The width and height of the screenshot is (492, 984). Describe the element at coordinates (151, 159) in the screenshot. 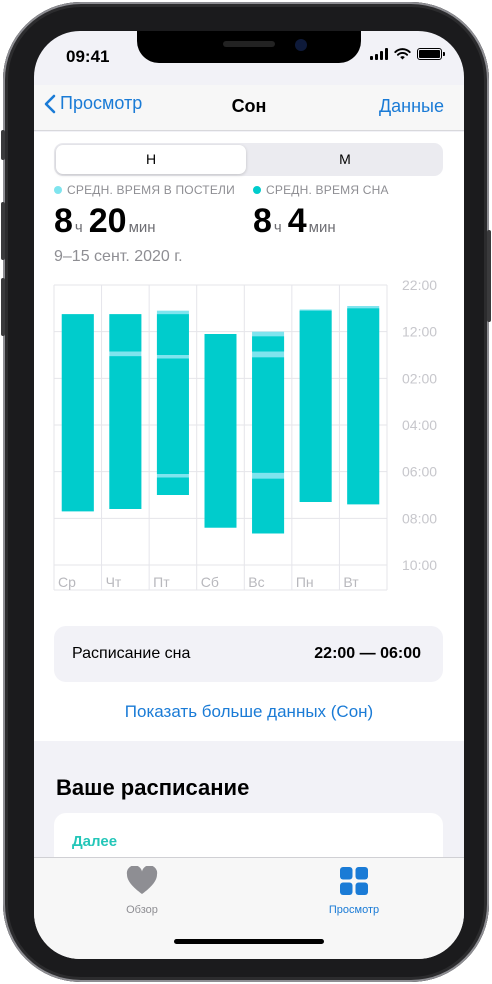

I see `segment-week: Н` at that location.